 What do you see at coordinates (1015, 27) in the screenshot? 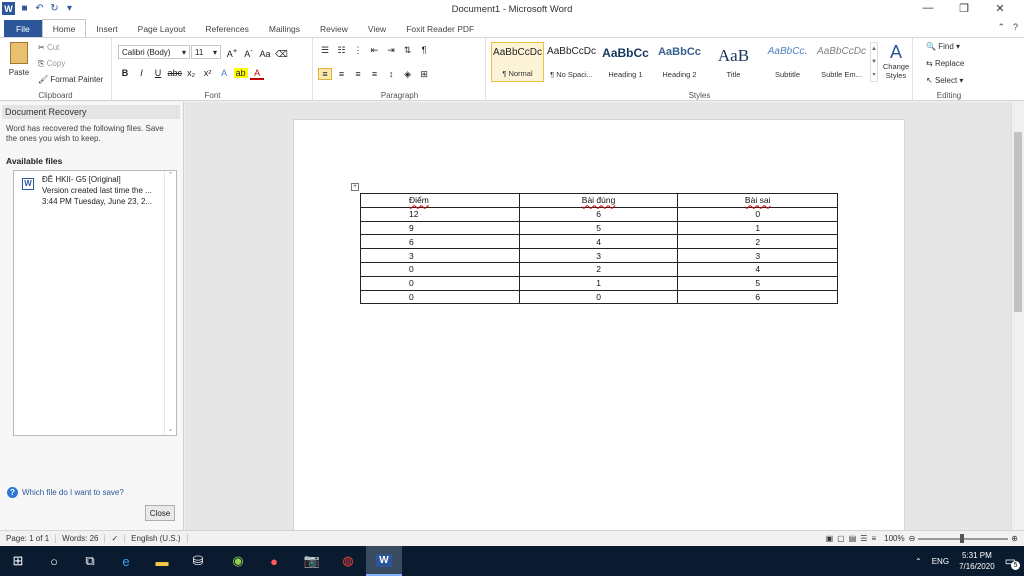
I see `help-icon: ?` at bounding box center [1015, 27].